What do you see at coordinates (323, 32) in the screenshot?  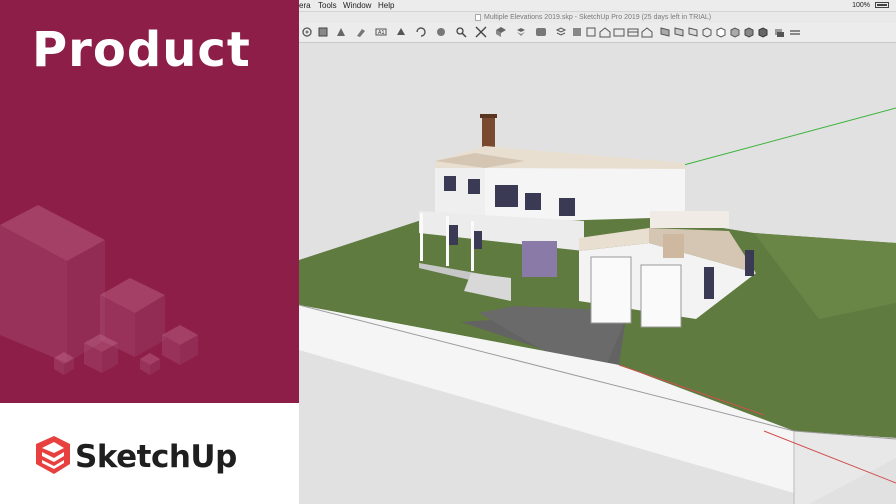 I see `select-icon` at bounding box center [323, 32].